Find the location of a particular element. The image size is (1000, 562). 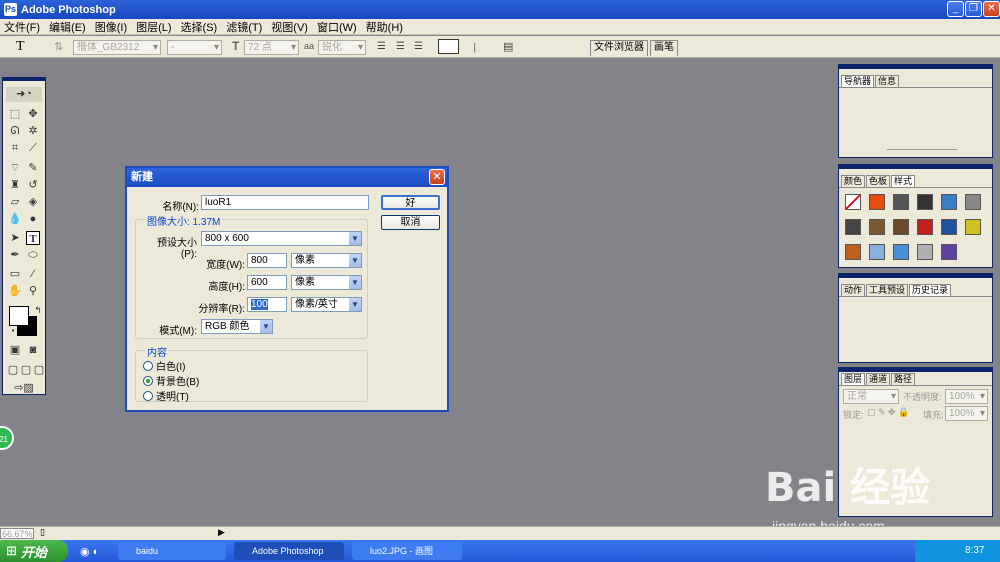

menu-file: 文件(F) is located at coordinates (22, 27).